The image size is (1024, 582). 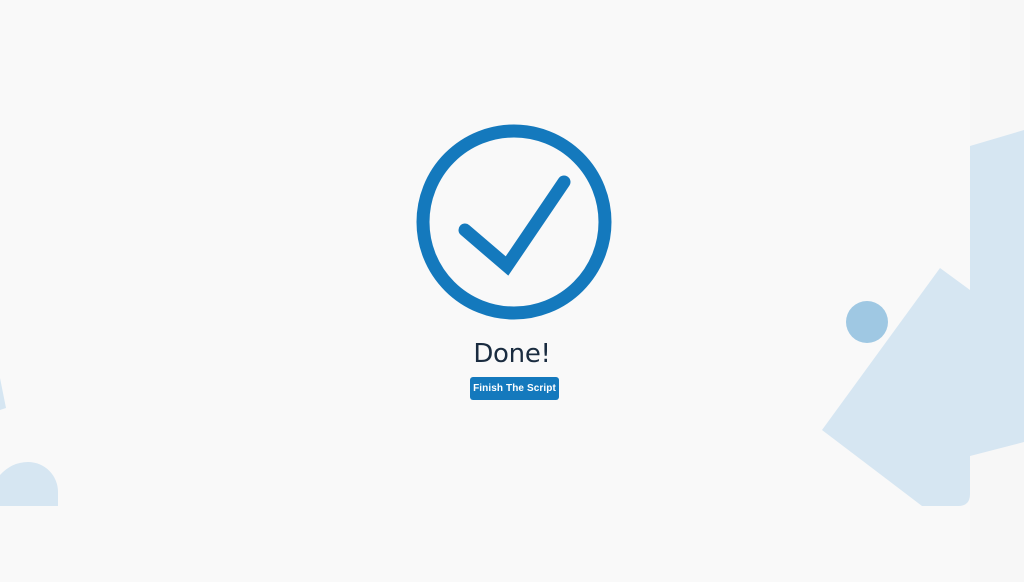 I want to click on page-title: Done!, so click(x=512, y=354).